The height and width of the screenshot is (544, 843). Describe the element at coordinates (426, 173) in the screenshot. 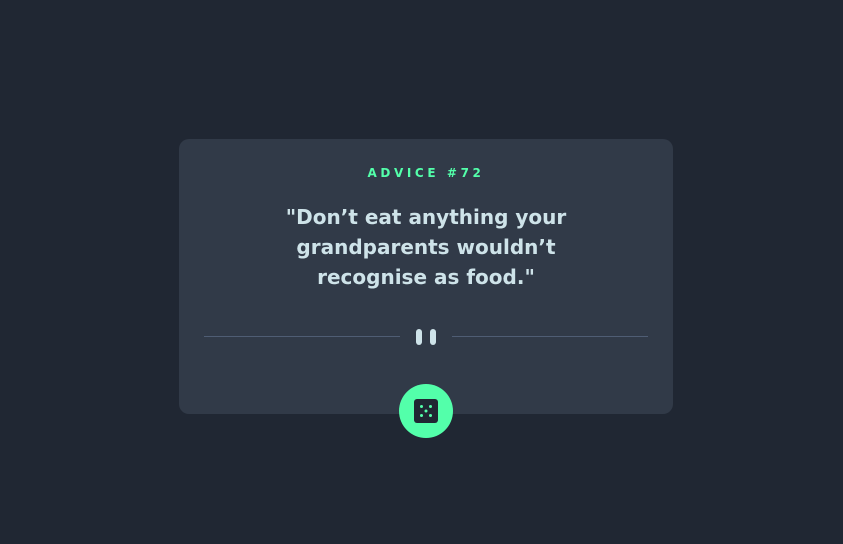

I see `advice-id: ADVICE #72` at that location.